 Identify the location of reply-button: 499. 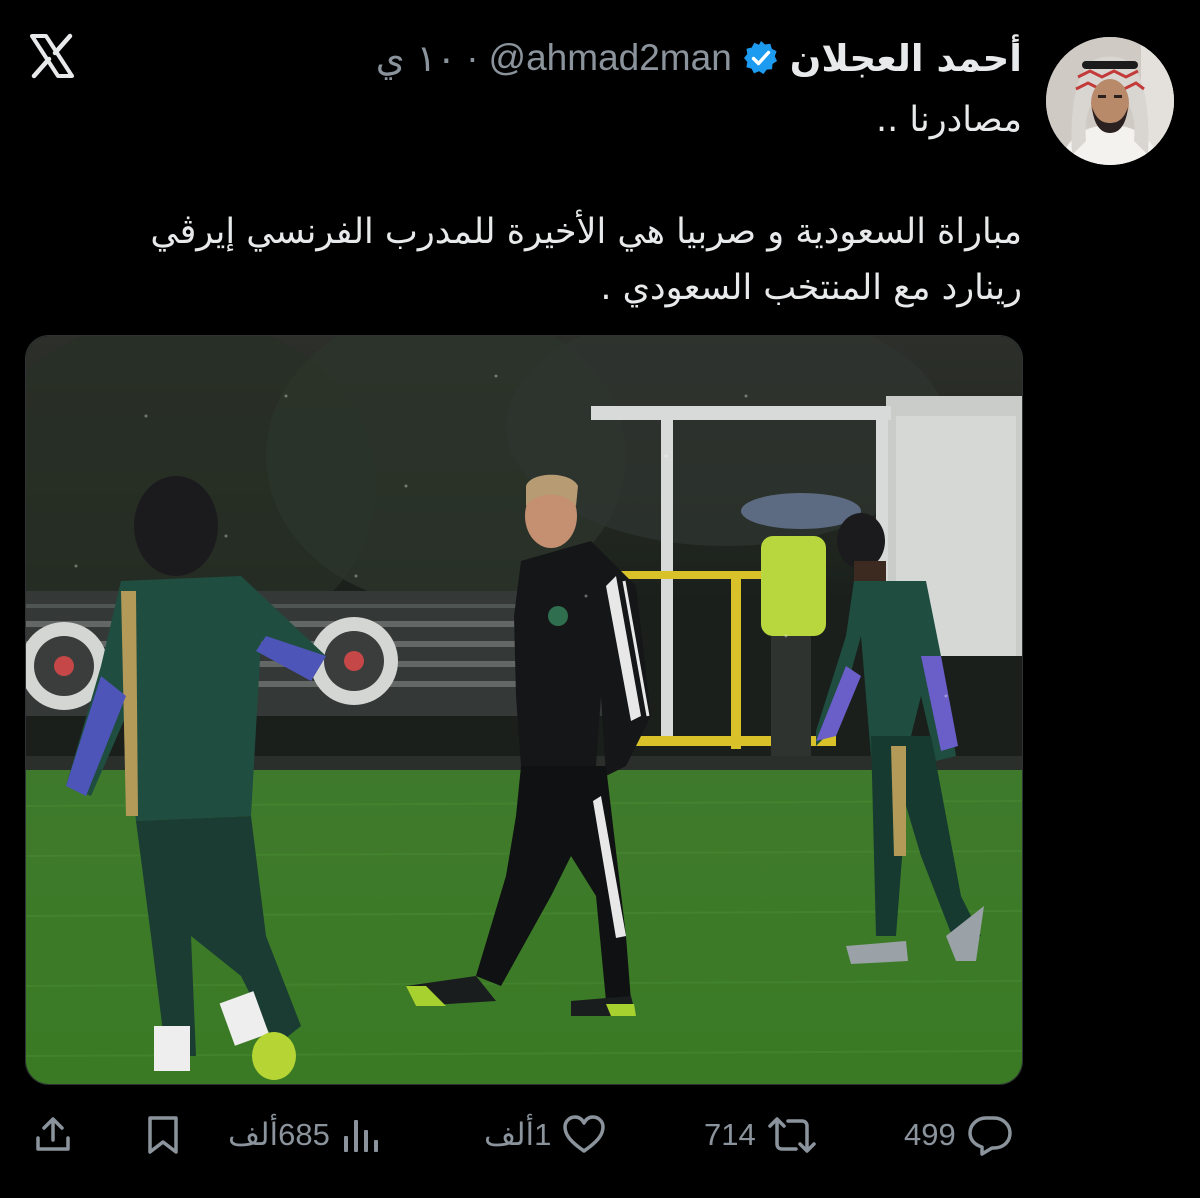
(959, 1135).